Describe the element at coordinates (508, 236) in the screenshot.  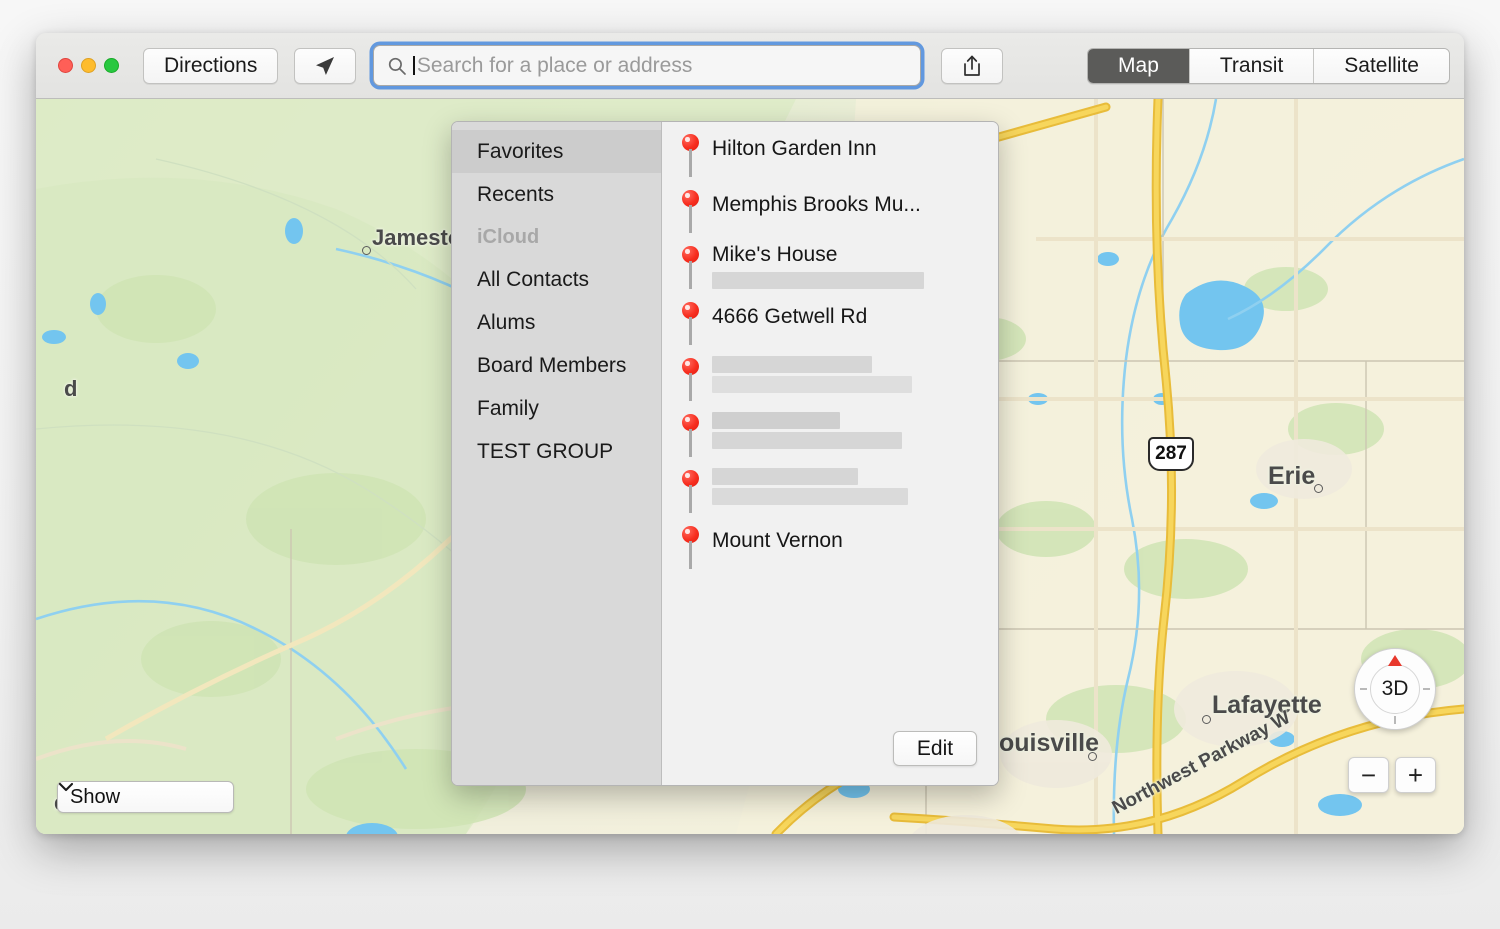
I see `sidebar-section-label: iCloud` at that location.